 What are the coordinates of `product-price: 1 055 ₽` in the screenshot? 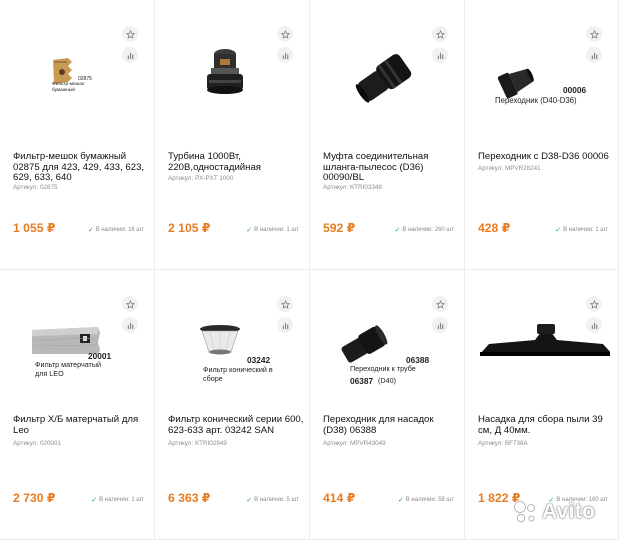 It's located at (34, 228).